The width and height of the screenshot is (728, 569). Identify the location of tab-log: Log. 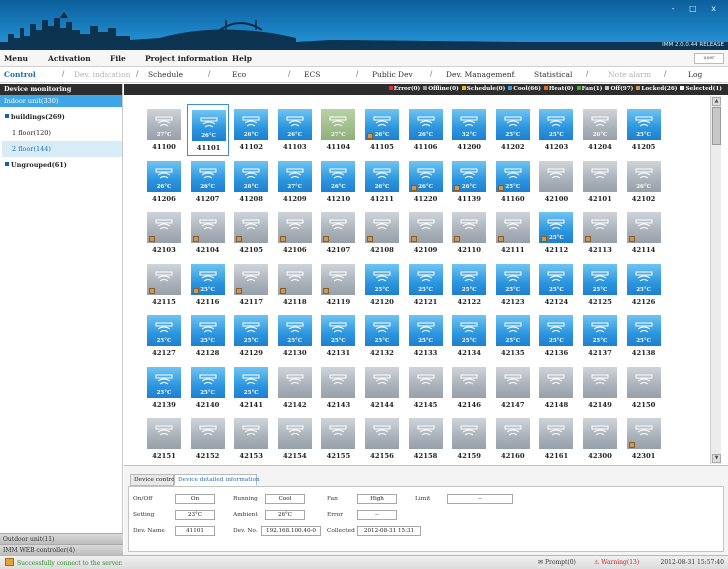
(695, 74).